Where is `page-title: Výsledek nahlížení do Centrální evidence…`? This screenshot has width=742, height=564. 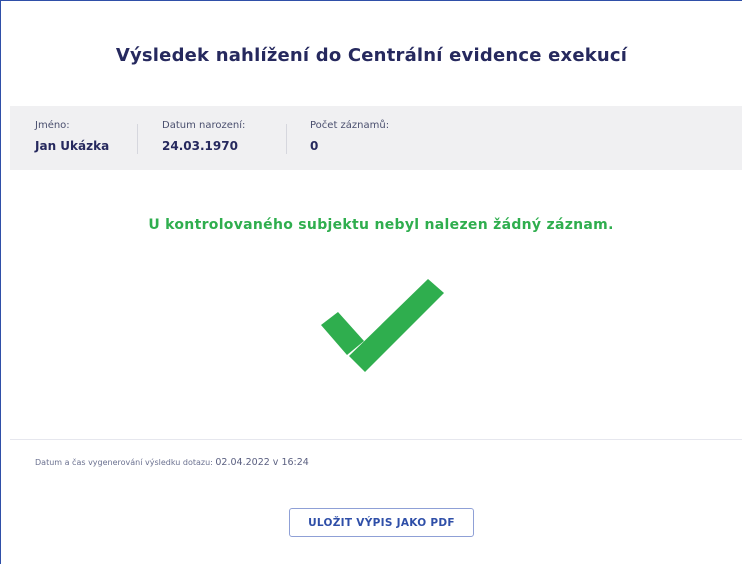 page-title: Výsledek nahlížení do Centrální evidence… is located at coordinates (371, 55).